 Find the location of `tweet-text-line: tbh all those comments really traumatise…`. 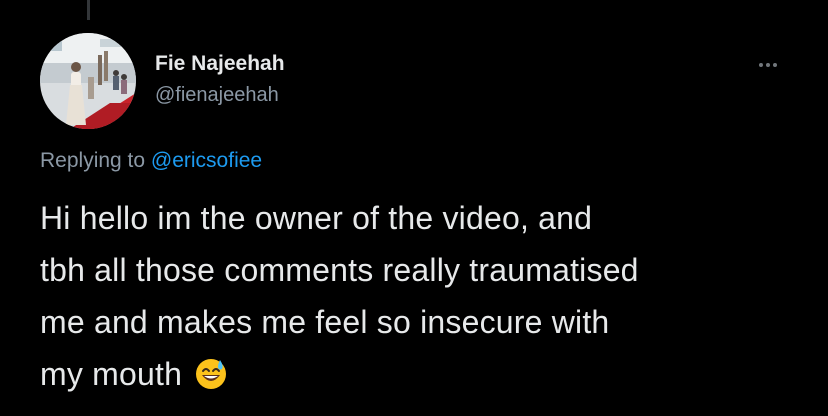

tweet-text-line: tbh all those comments really traumatise… is located at coordinates (339, 270).